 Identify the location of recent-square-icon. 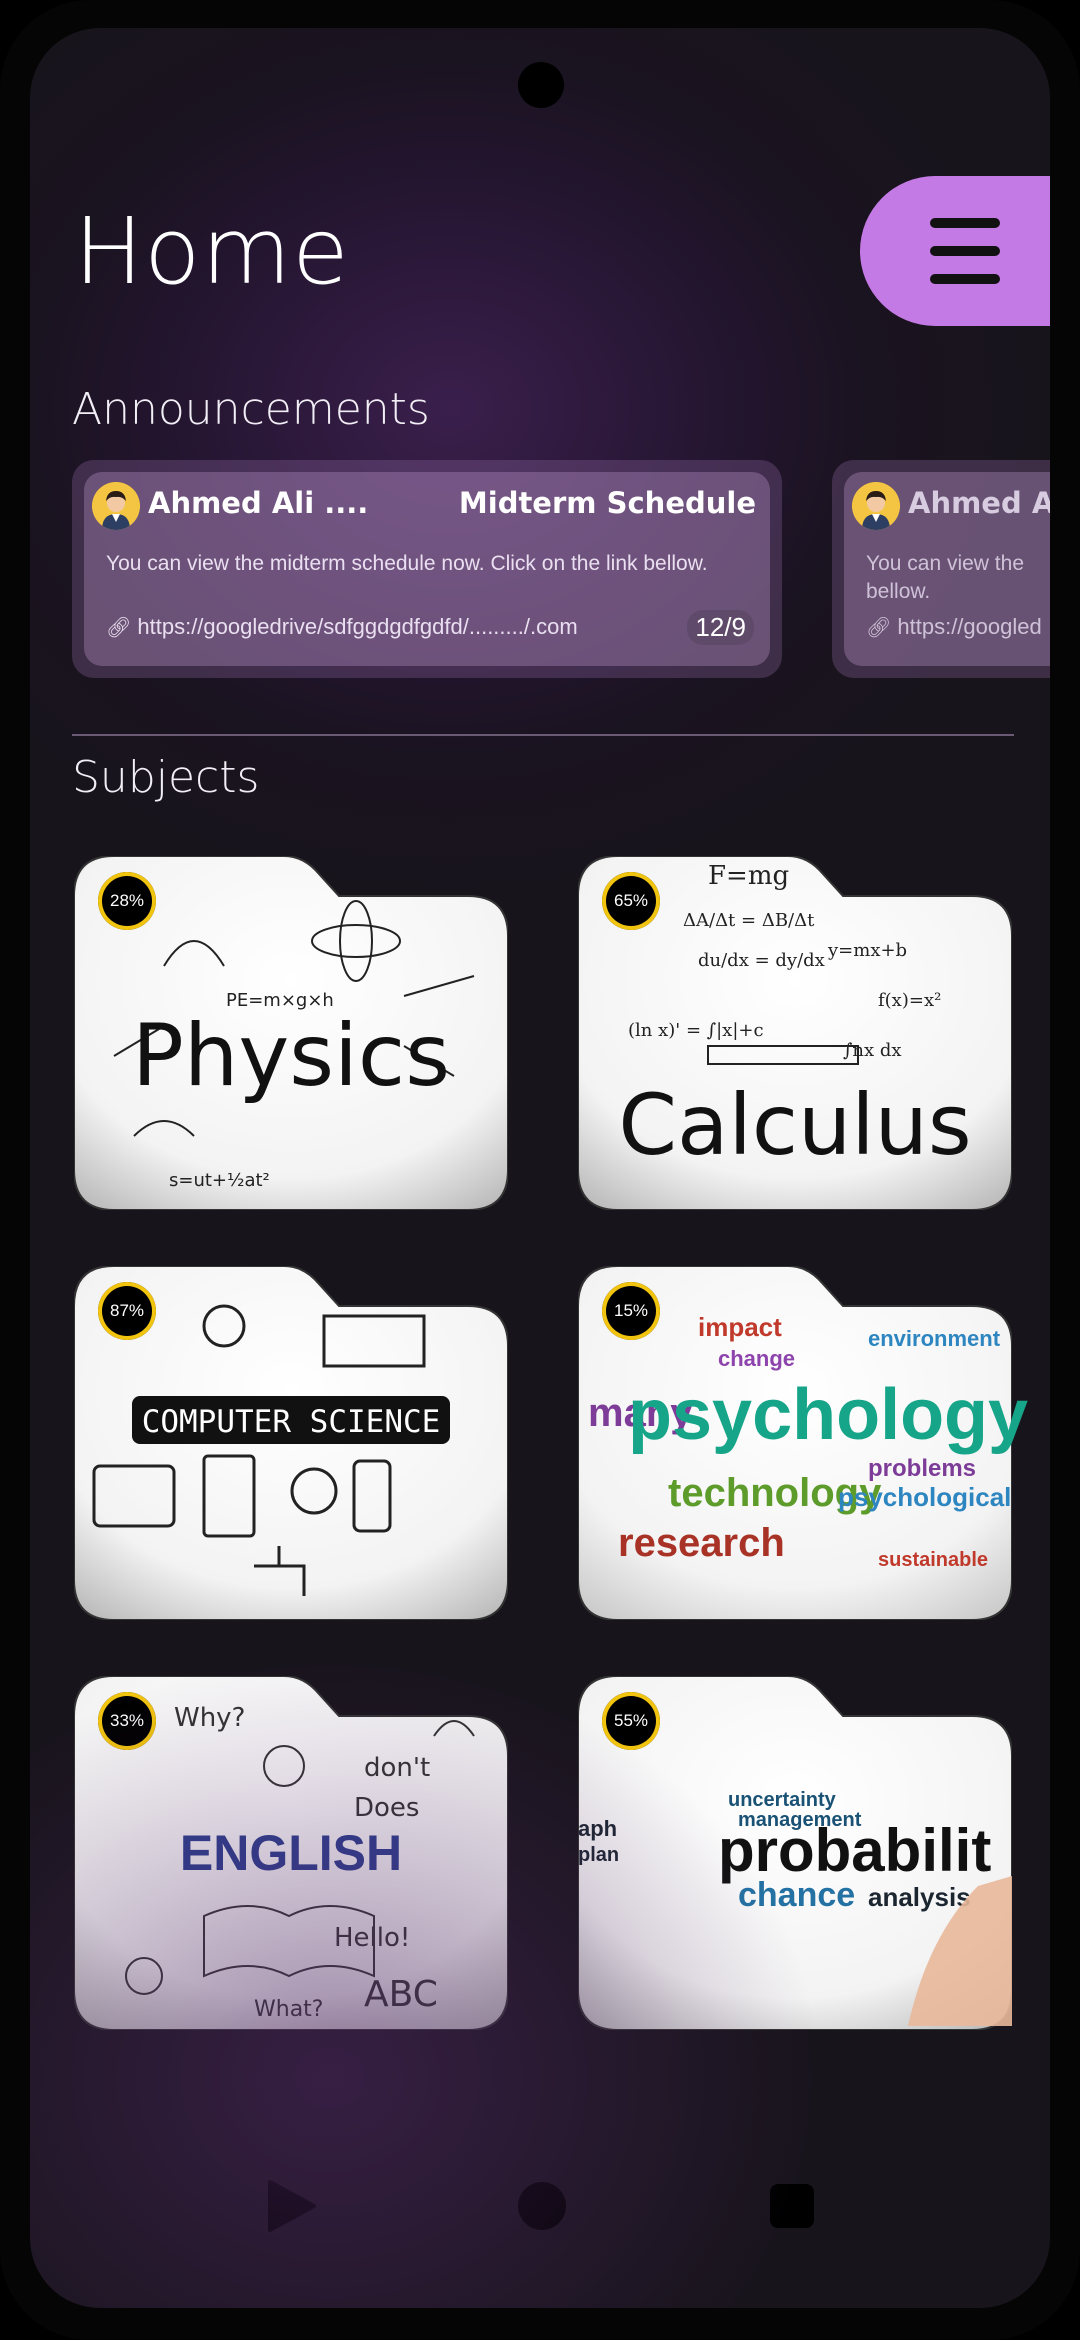
(792, 2206).